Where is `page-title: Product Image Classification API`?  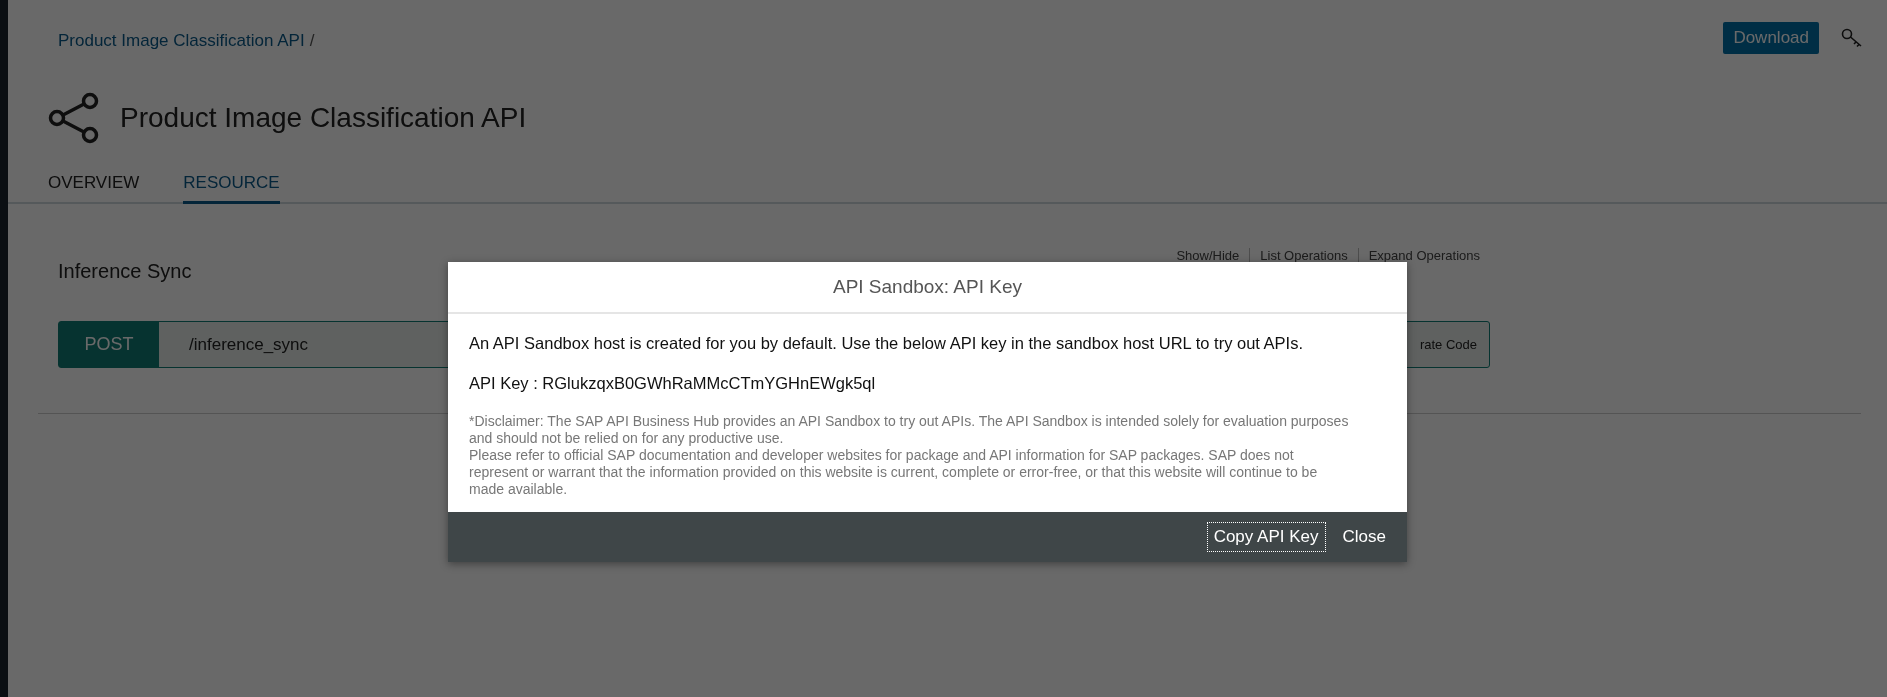
page-title: Product Image Classification API is located at coordinates (323, 118).